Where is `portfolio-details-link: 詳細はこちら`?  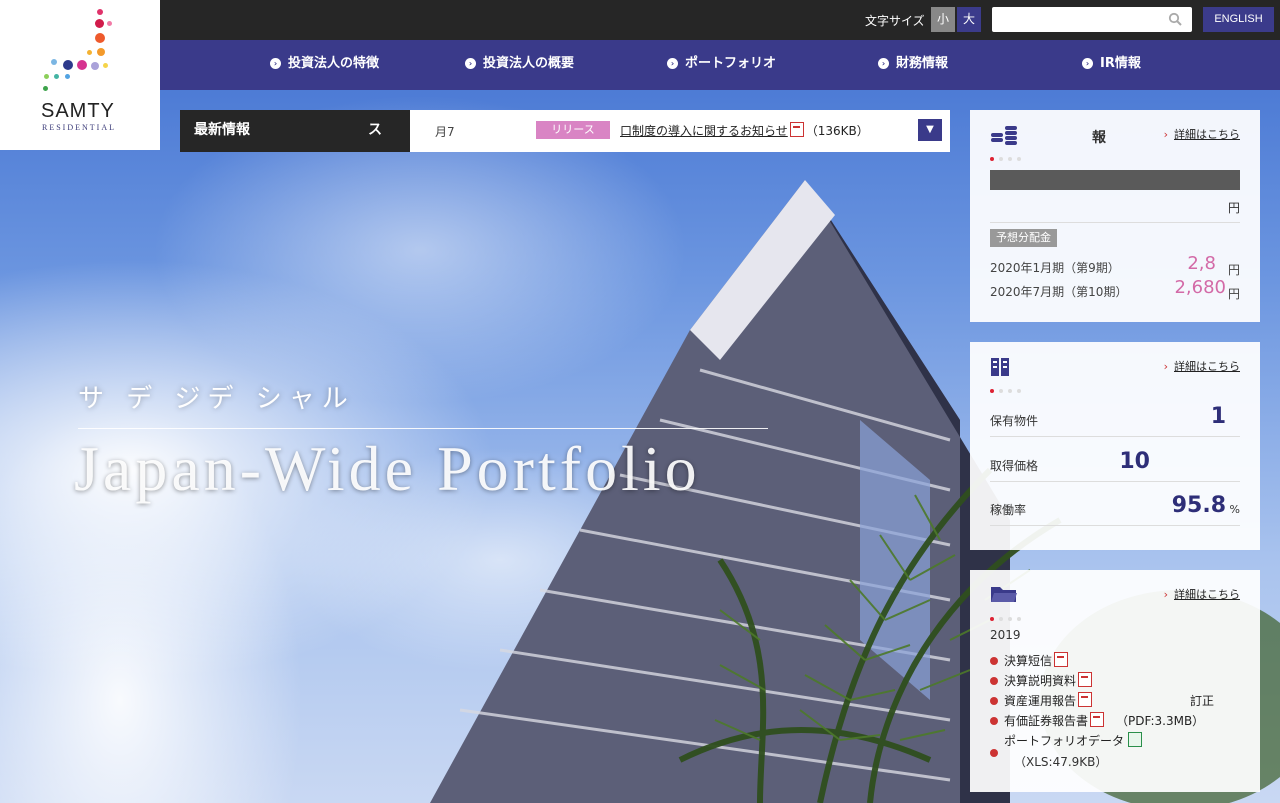
portfolio-details-link: 詳細はこちら is located at coordinates (1202, 366).